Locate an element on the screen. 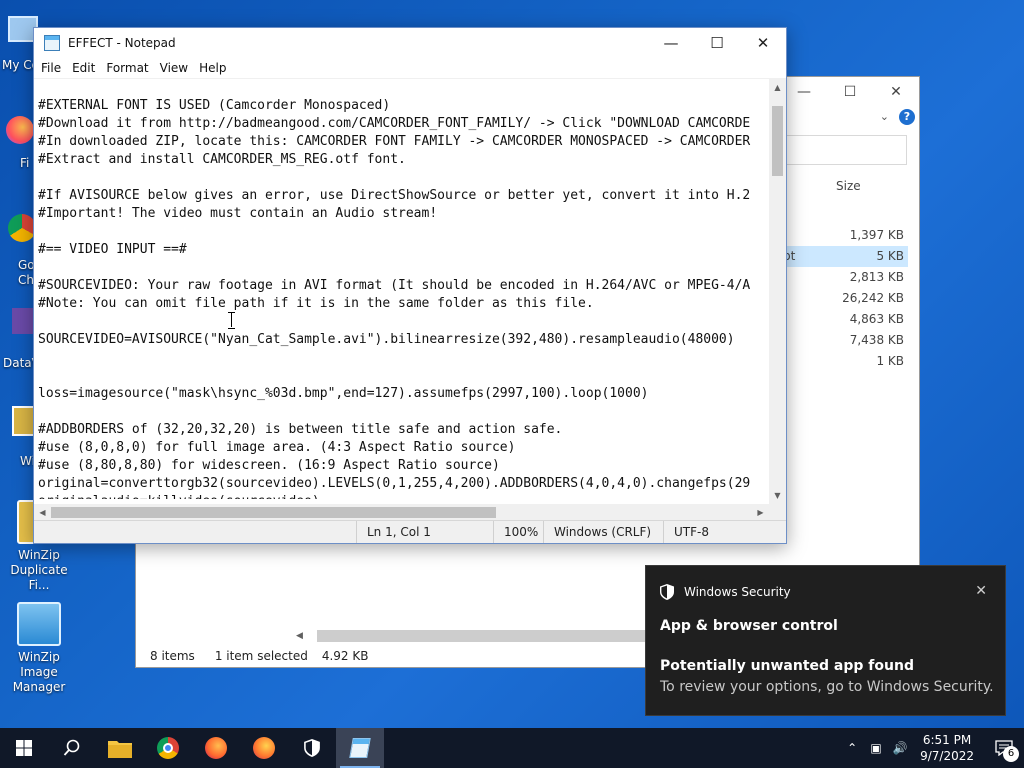 This screenshot has width=1024, height=768. toast-close-icon: ✕ is located at coordinates (981, 591).